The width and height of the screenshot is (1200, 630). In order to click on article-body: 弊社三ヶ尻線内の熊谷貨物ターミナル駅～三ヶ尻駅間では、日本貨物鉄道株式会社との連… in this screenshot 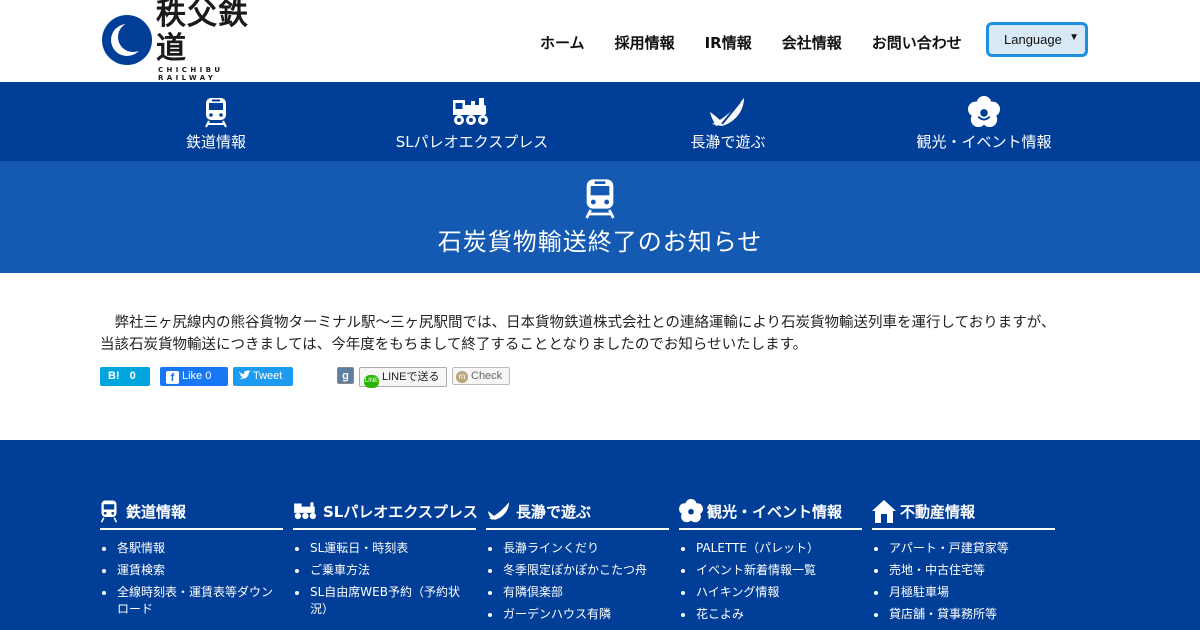, I will do `click(600, 334)`.